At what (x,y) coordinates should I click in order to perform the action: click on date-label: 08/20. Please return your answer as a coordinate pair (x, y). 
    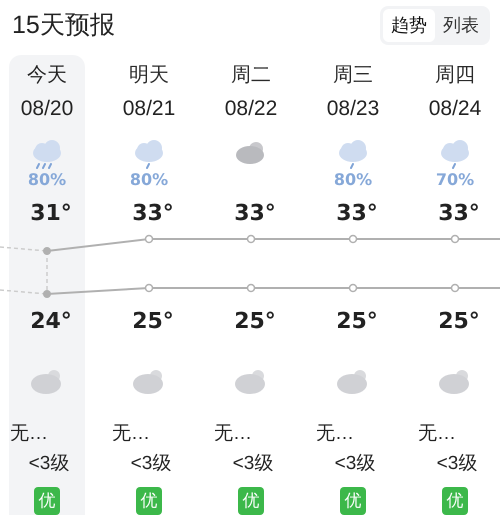
    Looking at the image, I should click on (47, 108).